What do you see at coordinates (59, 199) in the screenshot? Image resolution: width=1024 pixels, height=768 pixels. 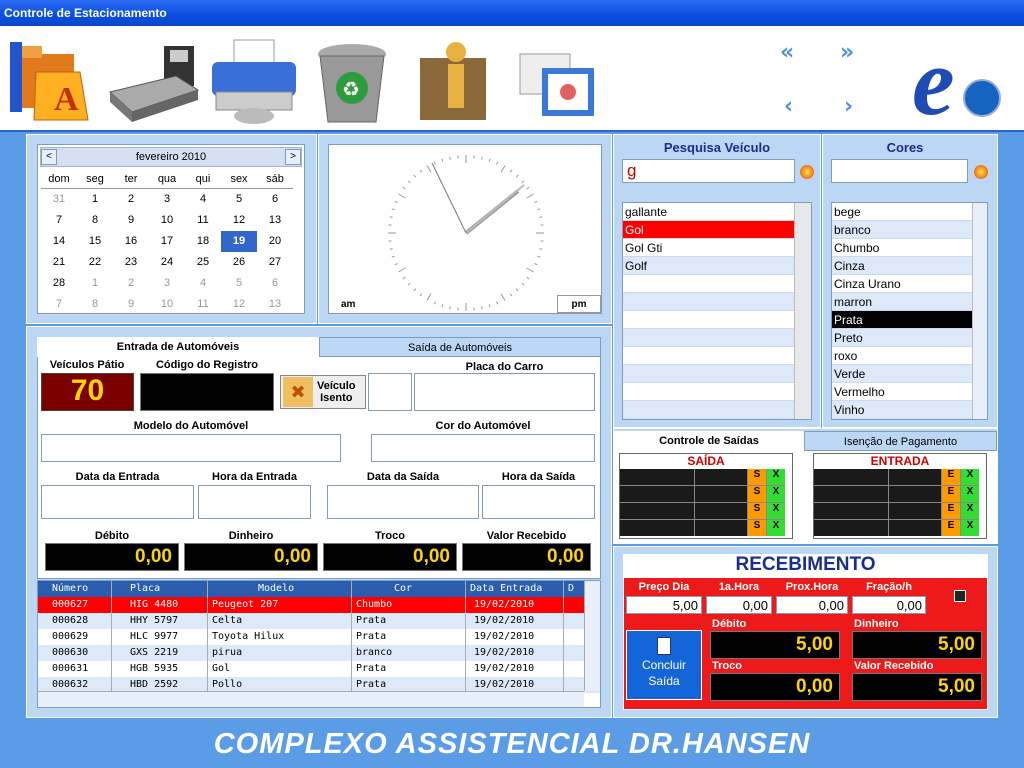 I see `calendar-day: 31` at bounding box center [59, 199].